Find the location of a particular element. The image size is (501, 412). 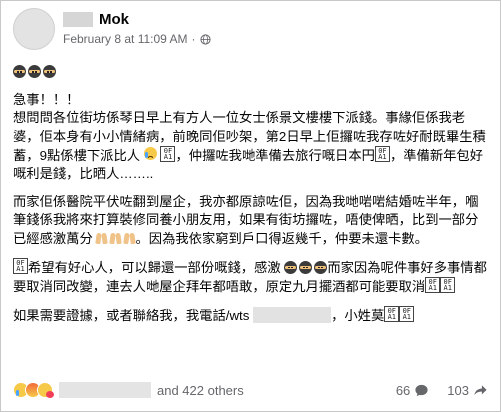

engagement-stats: 66 103 is located at coordinates (442, 390).